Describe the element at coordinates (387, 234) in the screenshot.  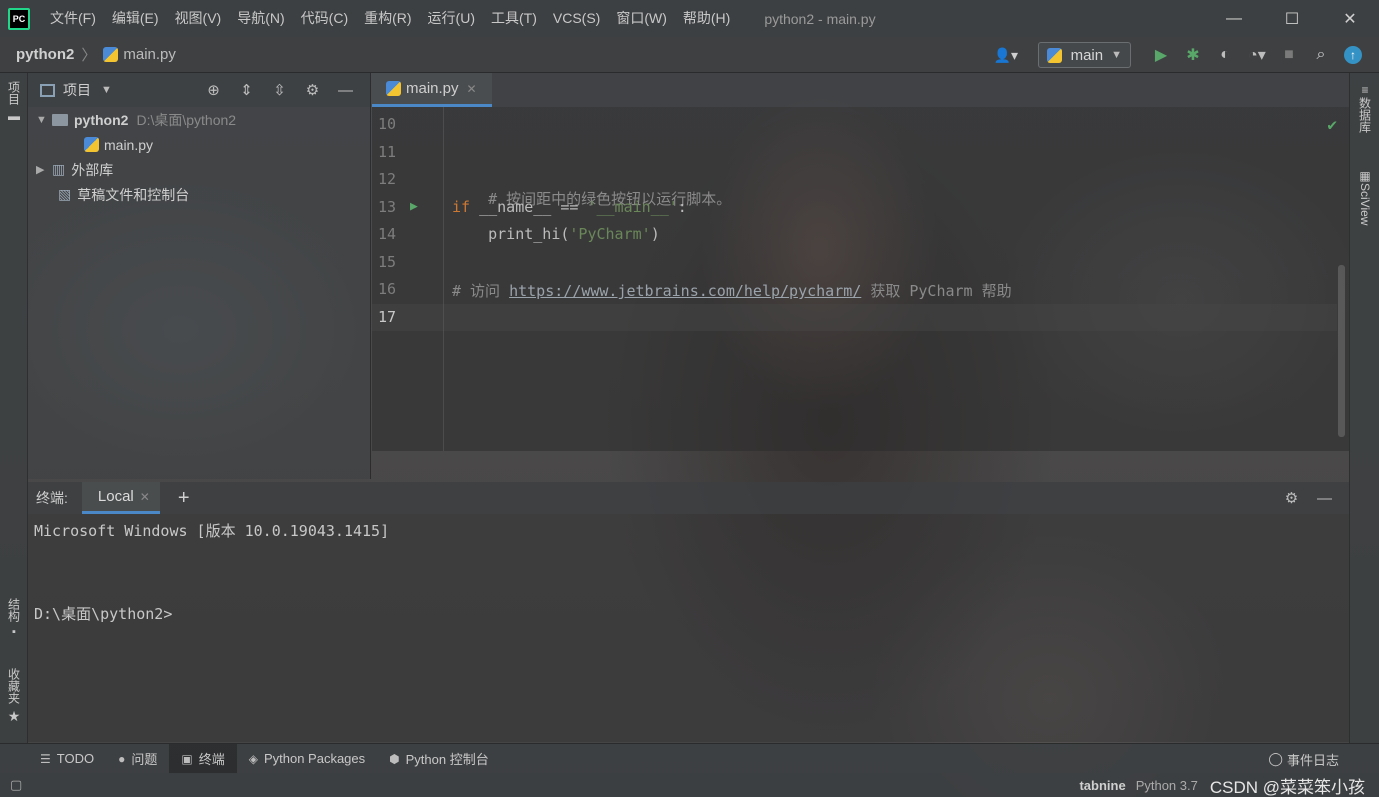
I see `line-number: 14` at that location.